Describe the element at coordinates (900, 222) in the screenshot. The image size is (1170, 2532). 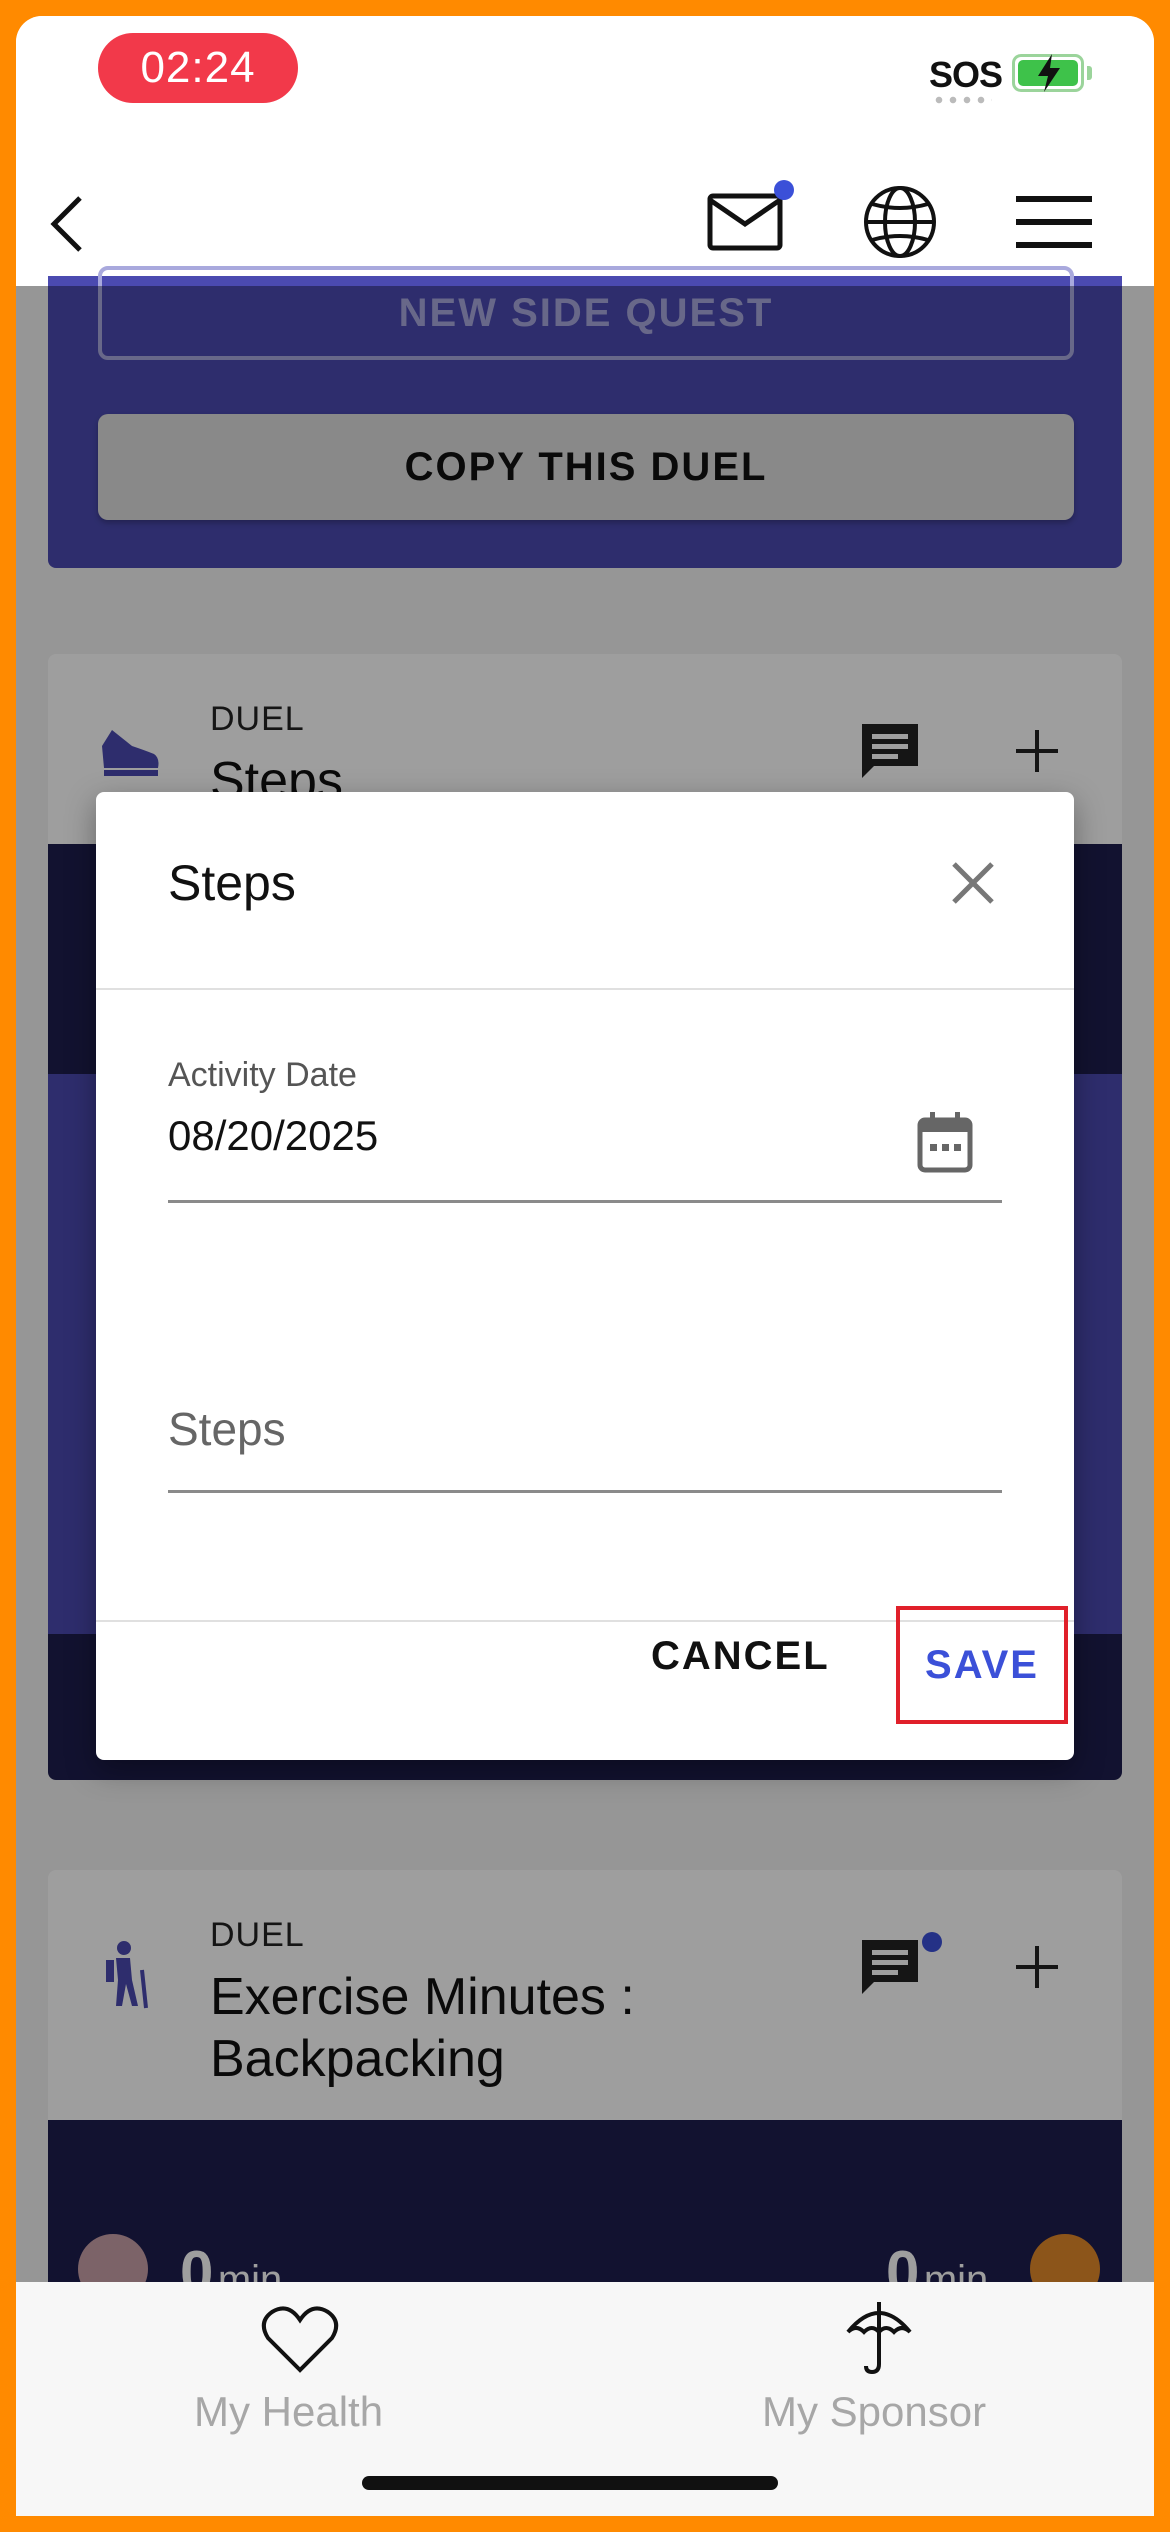
I see `globe-icon` at that location.